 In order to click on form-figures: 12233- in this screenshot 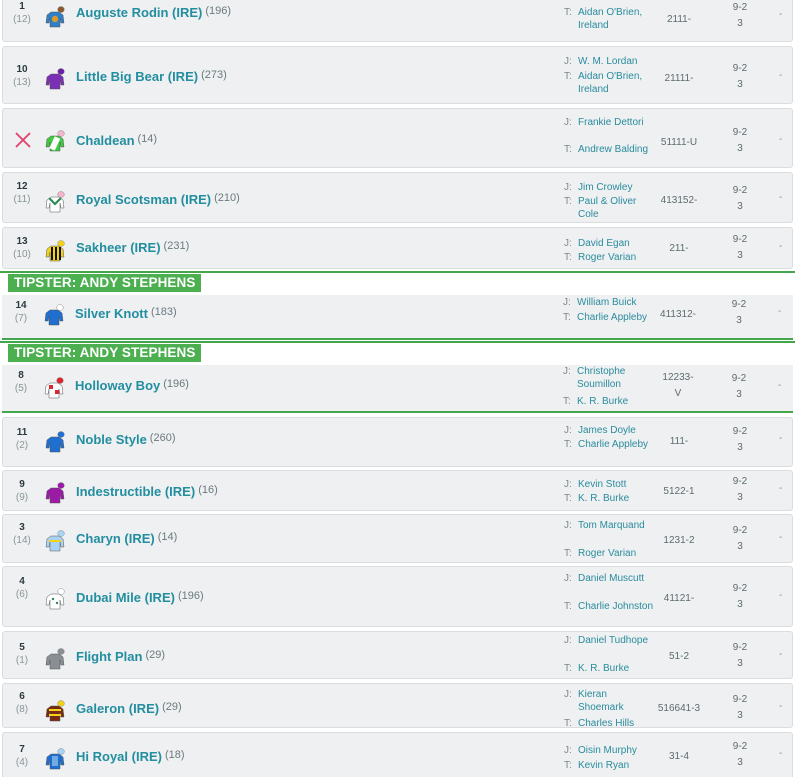, I will do `click(678, 377)`.